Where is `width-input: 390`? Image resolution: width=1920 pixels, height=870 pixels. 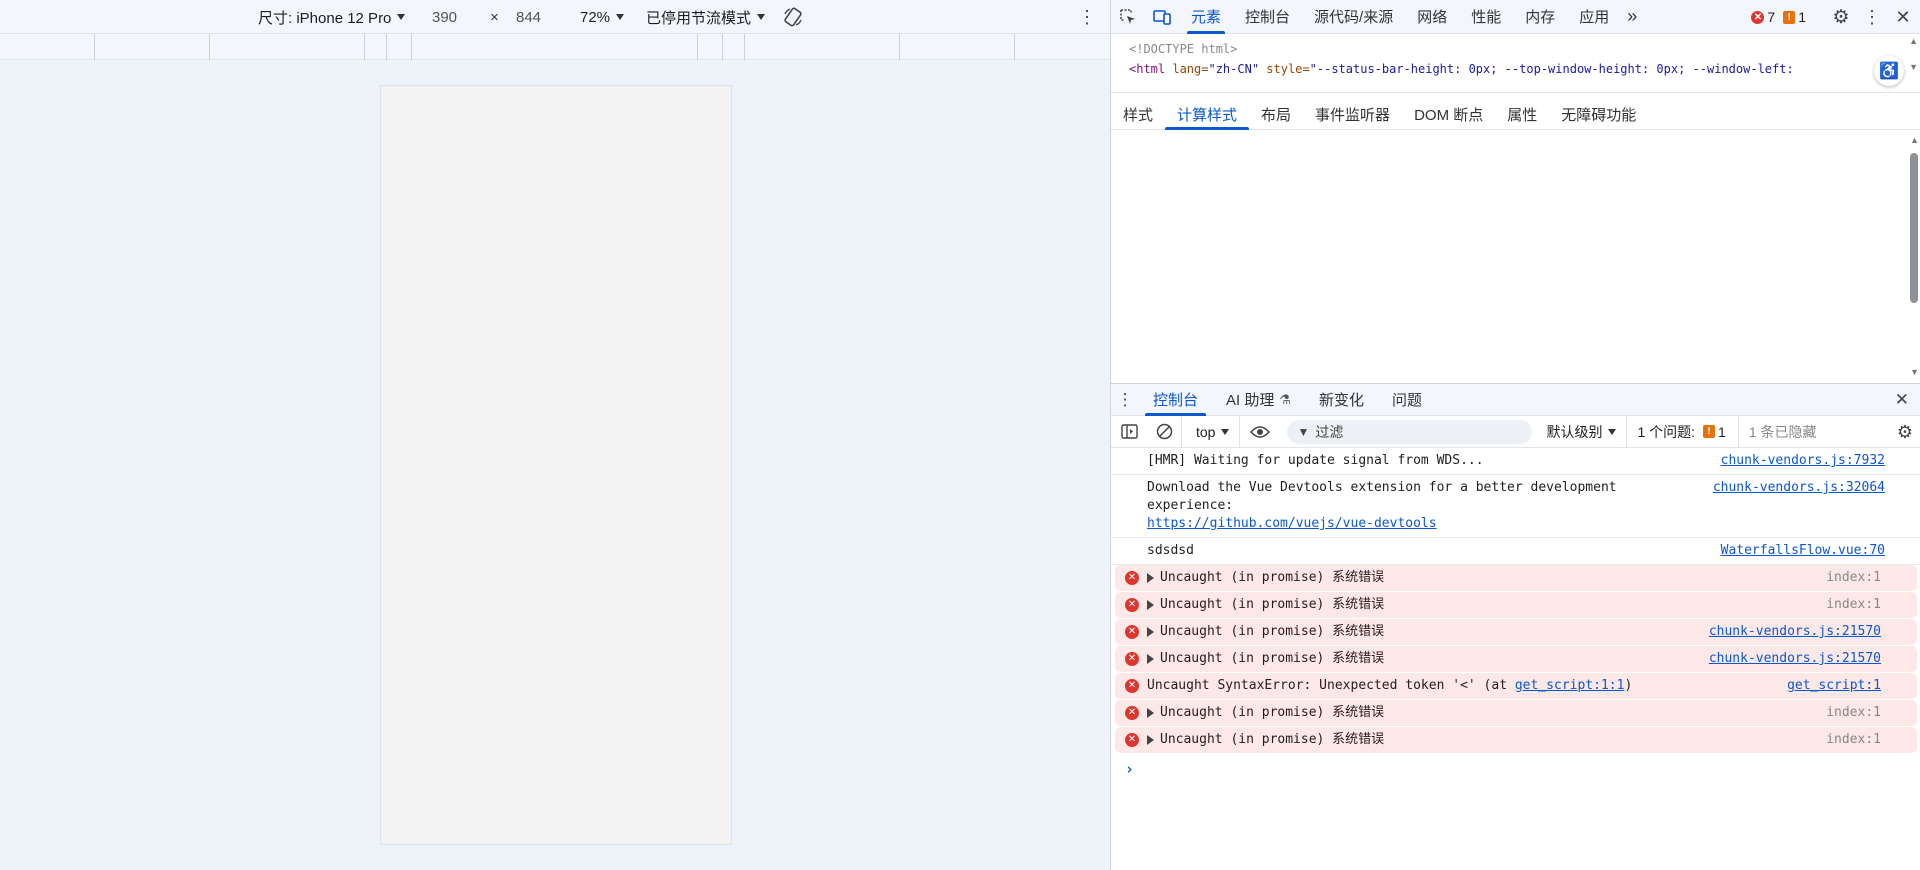
width-input: 390 is located at coordinates (444, 17).